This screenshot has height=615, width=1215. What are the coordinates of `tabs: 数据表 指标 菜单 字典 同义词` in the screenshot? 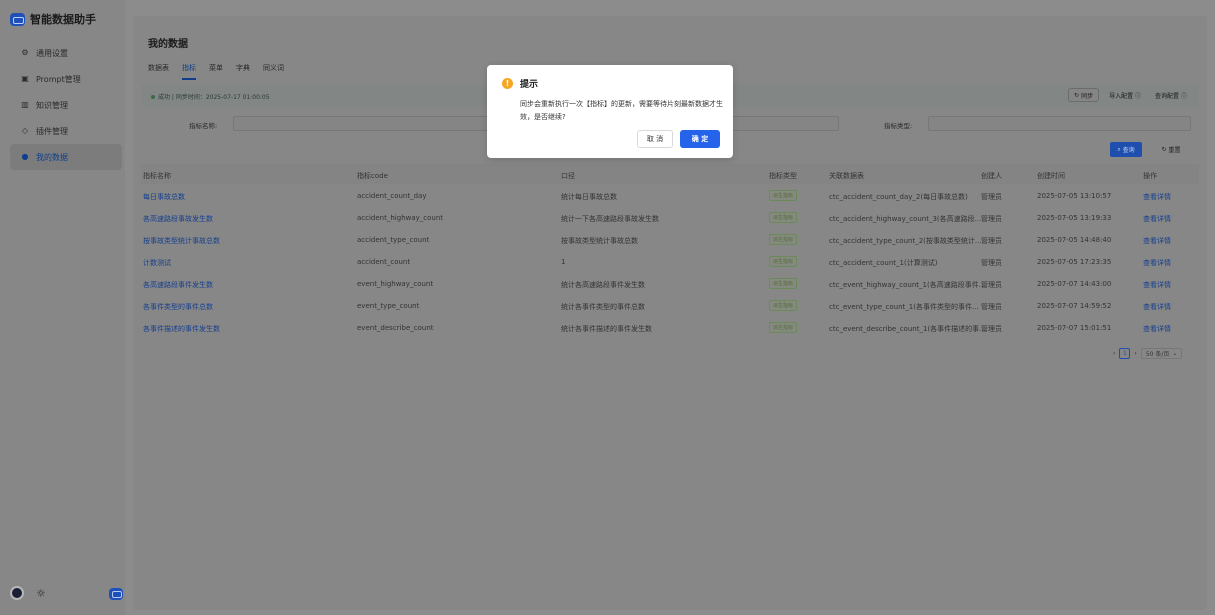 It's located at (216, 71).